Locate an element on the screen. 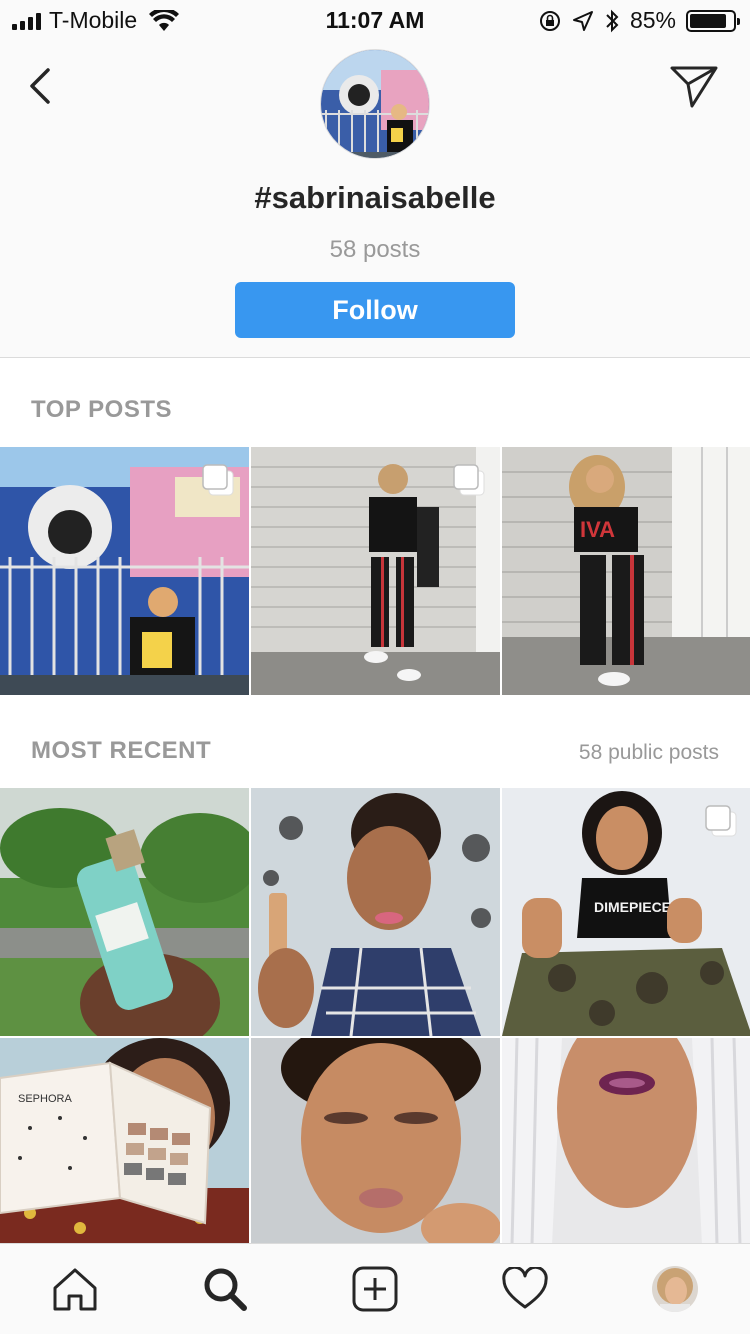  svg-text: IVA is located at coordinates (597, 529).